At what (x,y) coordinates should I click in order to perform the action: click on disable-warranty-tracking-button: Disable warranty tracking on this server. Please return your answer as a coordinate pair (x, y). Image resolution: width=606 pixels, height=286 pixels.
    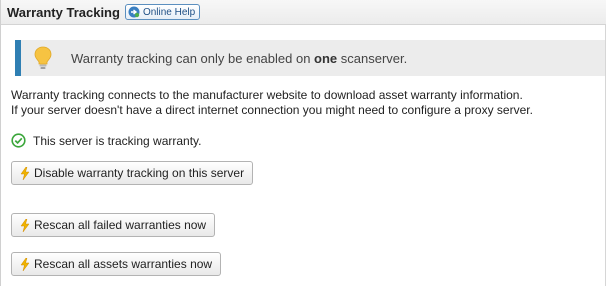
    Looking at the image, I should click on (132, 173).